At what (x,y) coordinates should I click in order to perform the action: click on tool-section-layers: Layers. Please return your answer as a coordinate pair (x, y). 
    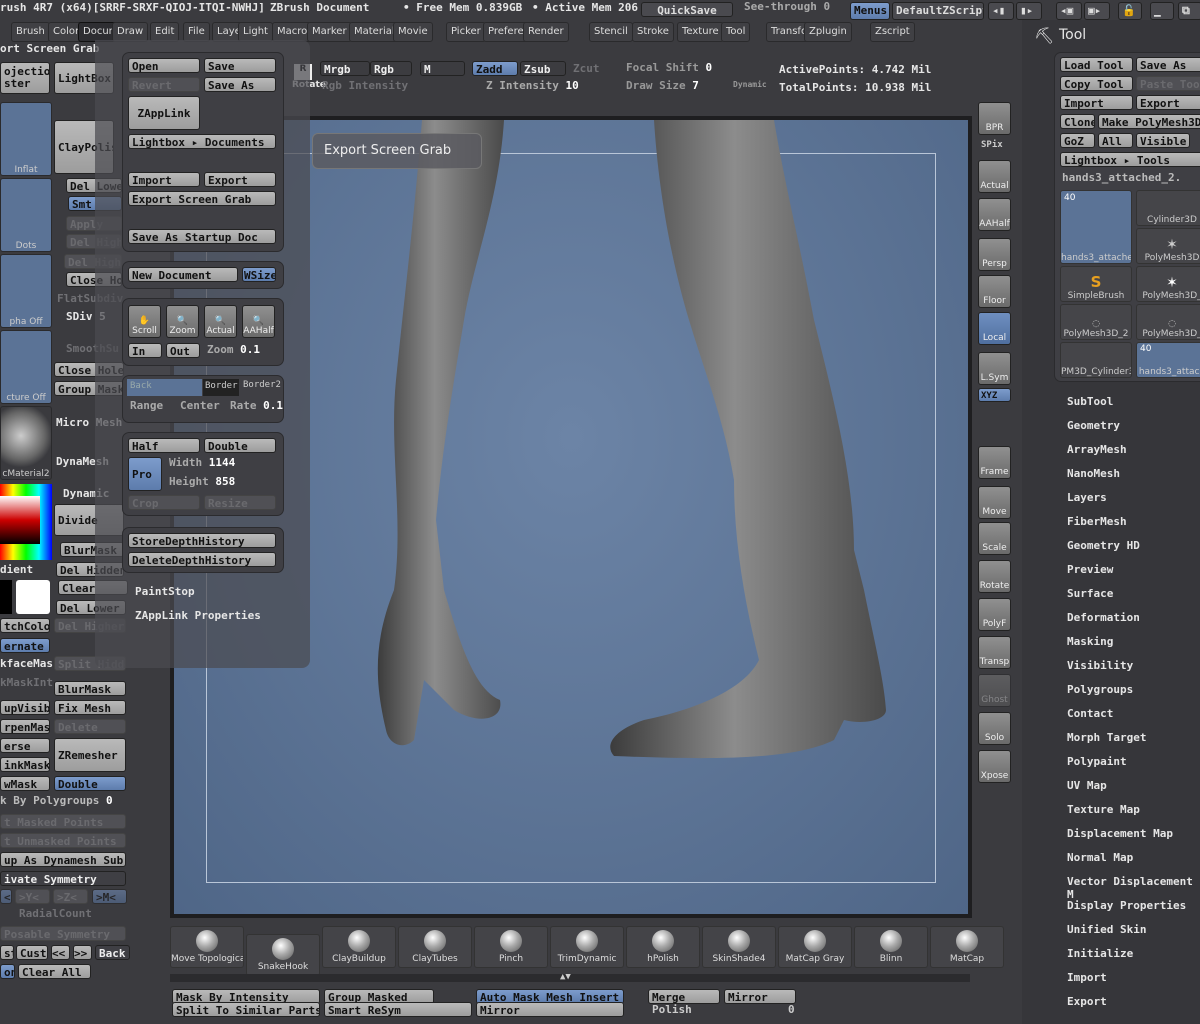
    Looking at the image, I should click on (1087, 497).